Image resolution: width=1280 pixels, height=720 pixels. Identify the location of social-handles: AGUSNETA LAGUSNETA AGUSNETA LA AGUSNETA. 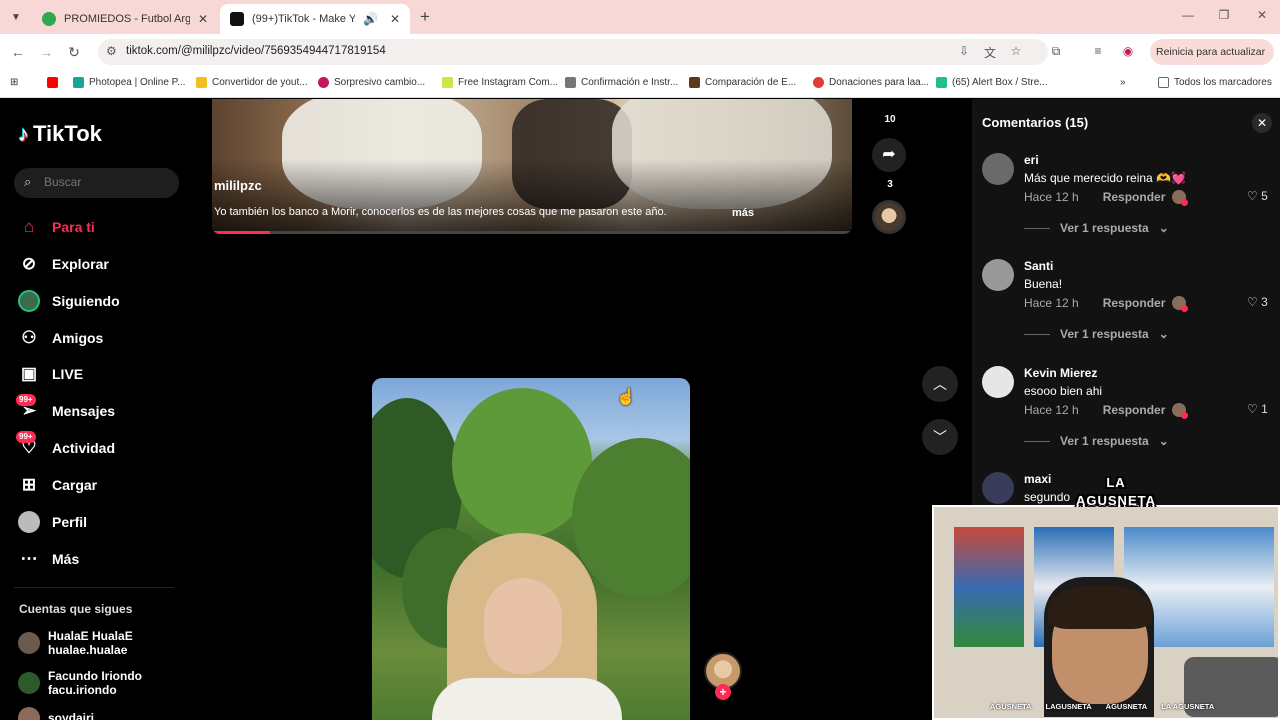
(1106, 706).